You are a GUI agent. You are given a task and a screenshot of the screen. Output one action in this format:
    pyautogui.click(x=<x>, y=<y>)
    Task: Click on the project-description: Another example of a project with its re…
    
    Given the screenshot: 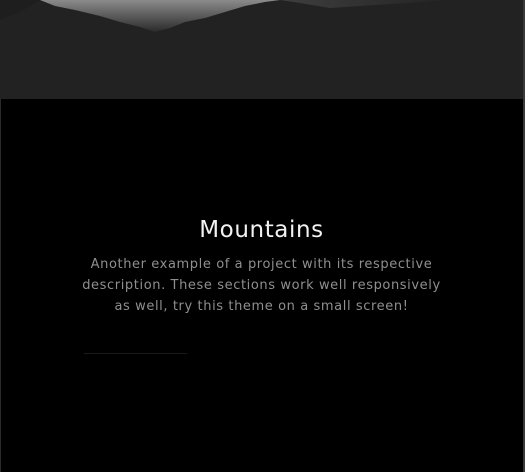 What is the action you would take?
    pyautogui.click(x=261, y=285)
    